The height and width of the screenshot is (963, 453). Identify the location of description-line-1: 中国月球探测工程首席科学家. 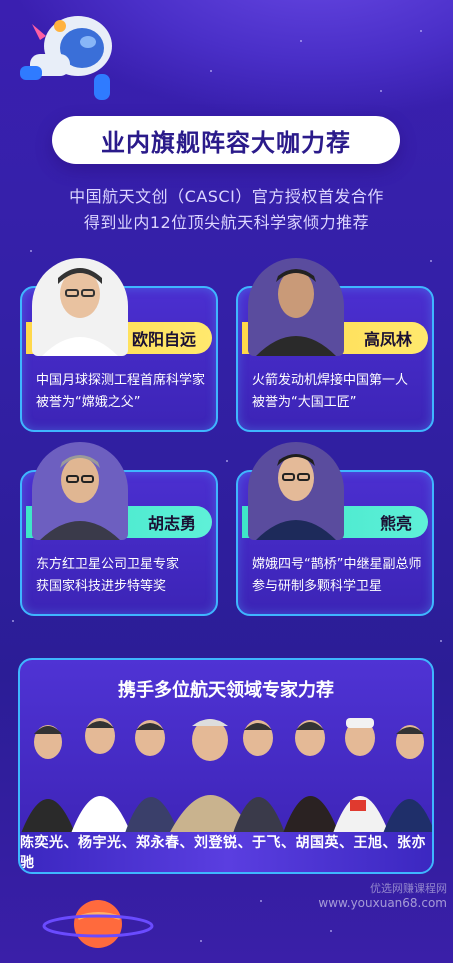
(121, 380).